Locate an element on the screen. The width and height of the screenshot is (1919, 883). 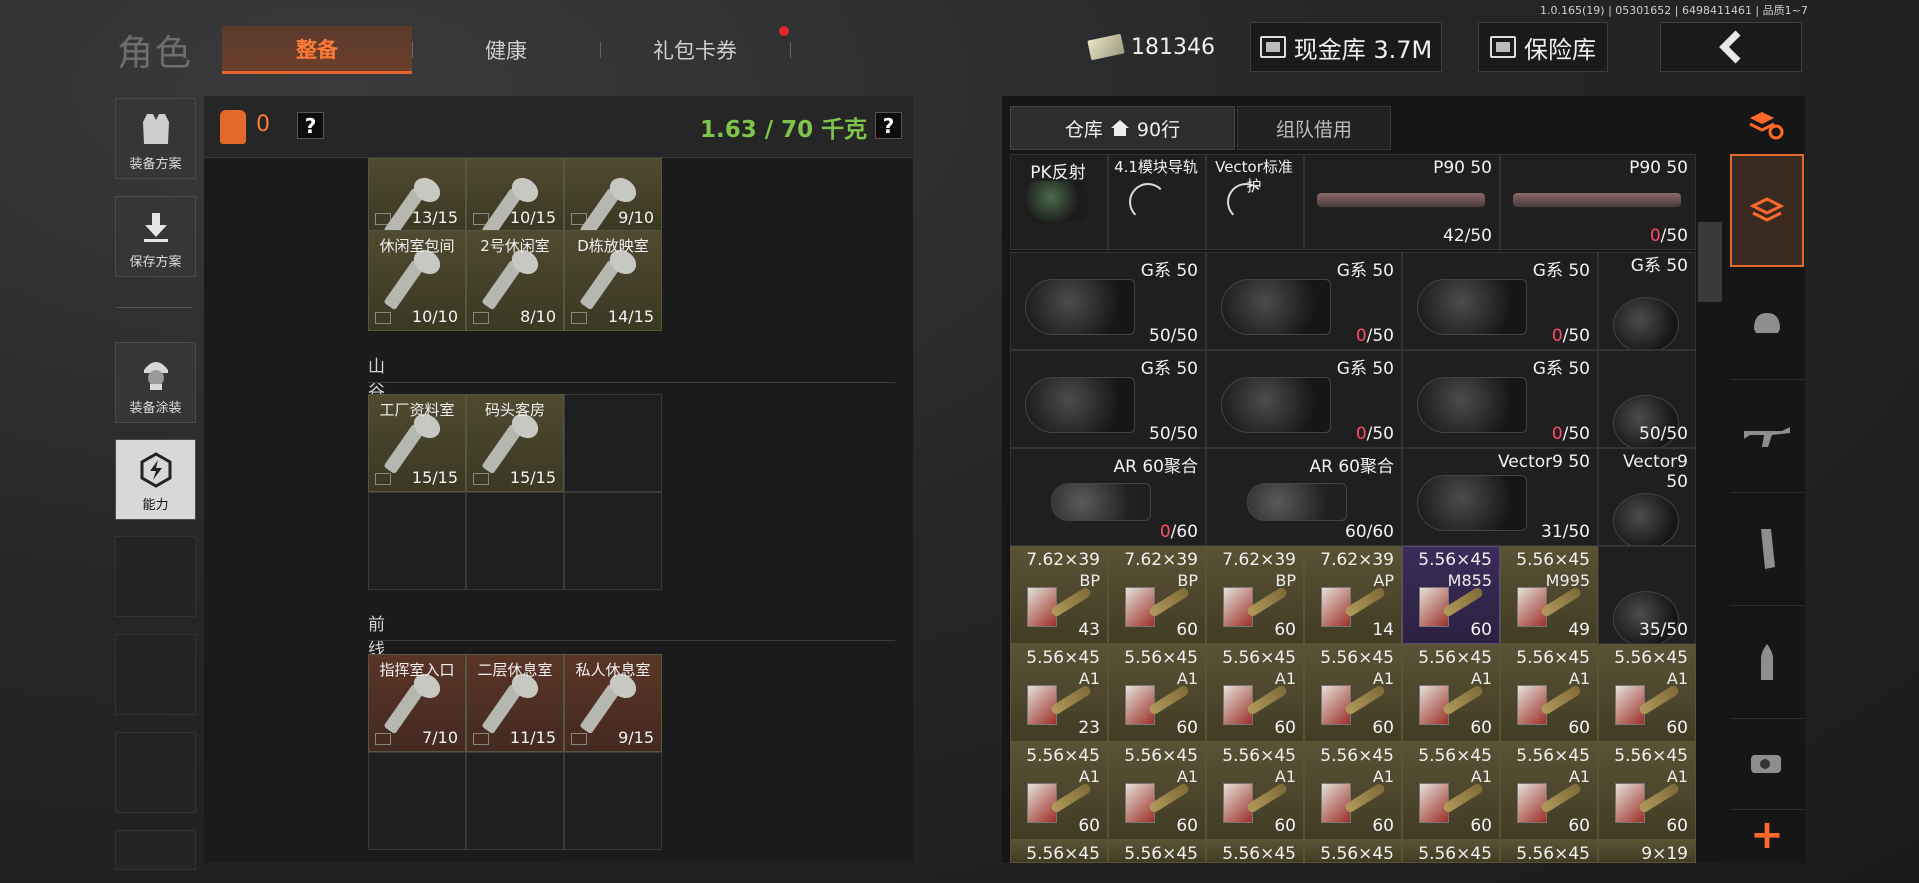
ammo-type: BP is located at coordinates (1089, 580).